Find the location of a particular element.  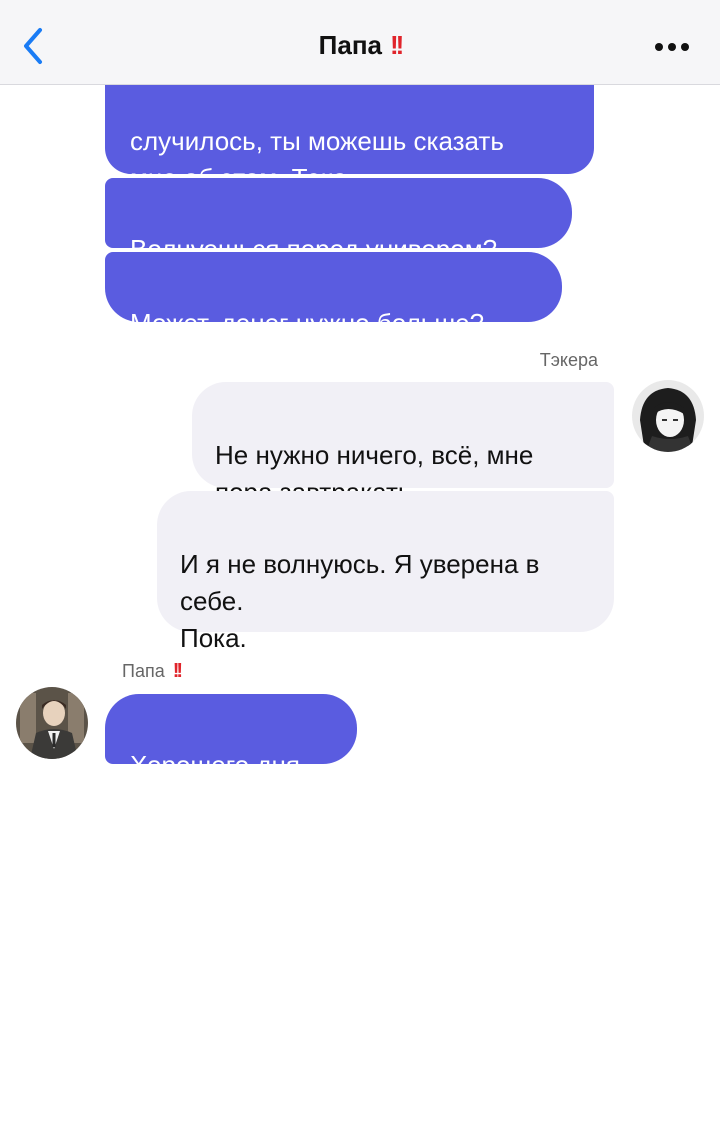

message-bubble-dad: Волнуешься перед универом? is located at coordinates (338, 221).